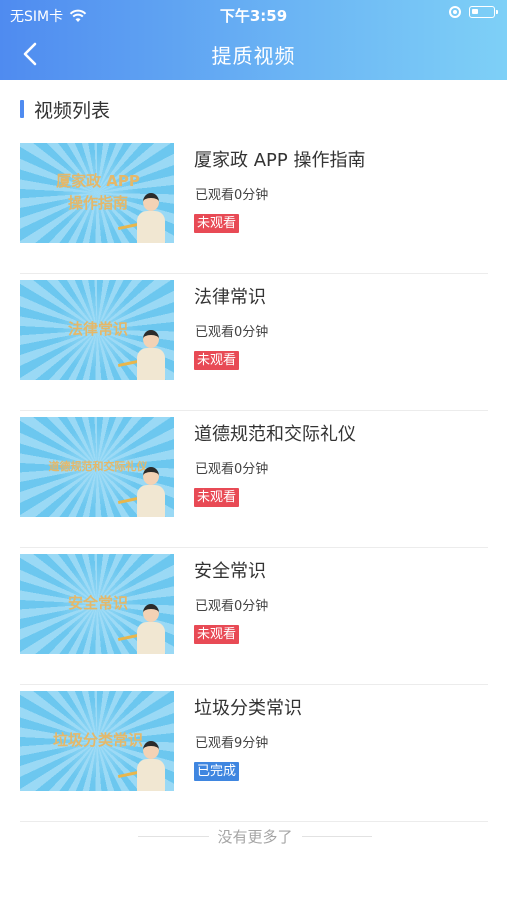  What do you see at coordinates (97, 193) in the screenshot?
I see `video-thumbnail: 厦家政 APP 操作指南` at bounding box center [97, 193].